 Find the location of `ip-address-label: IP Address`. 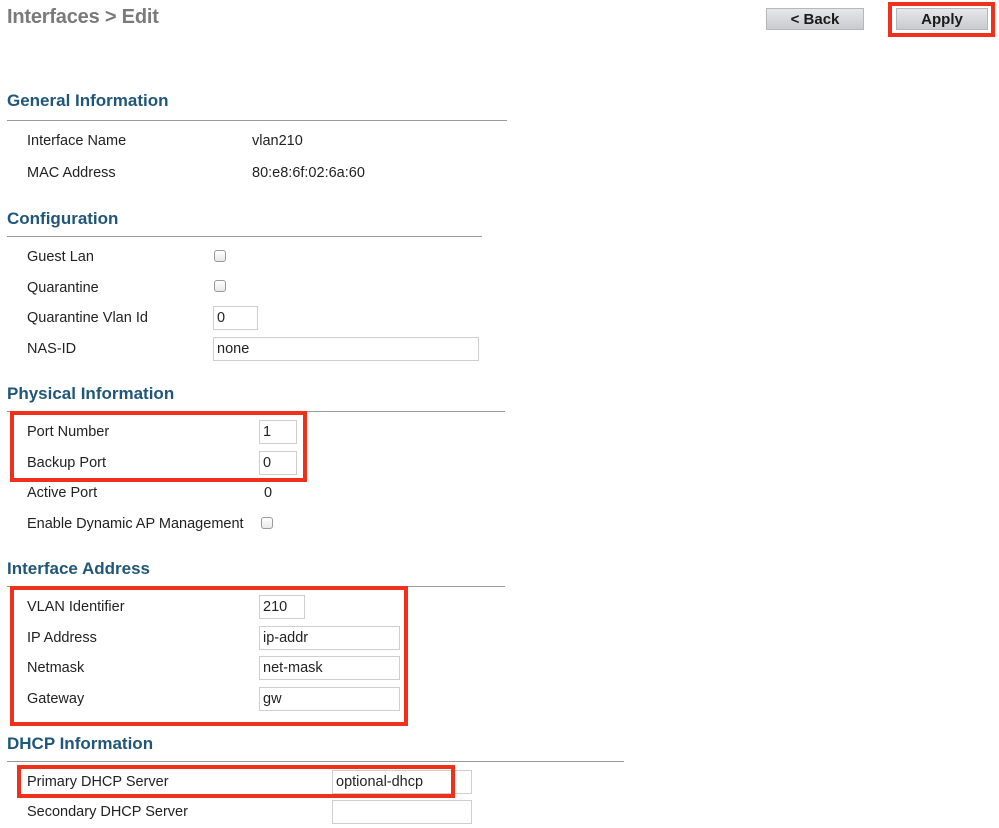

ip-address-label: IP Address is located at coordinates (62, 638).